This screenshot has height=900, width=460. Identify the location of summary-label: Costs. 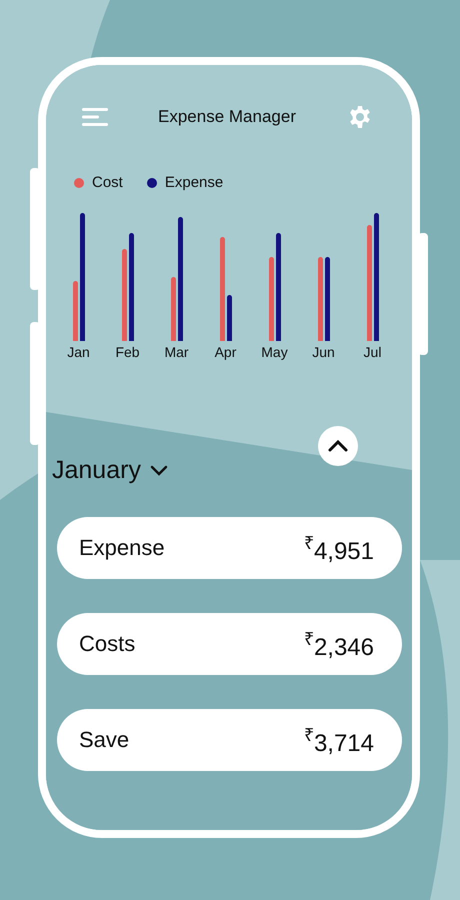
(107, 644).